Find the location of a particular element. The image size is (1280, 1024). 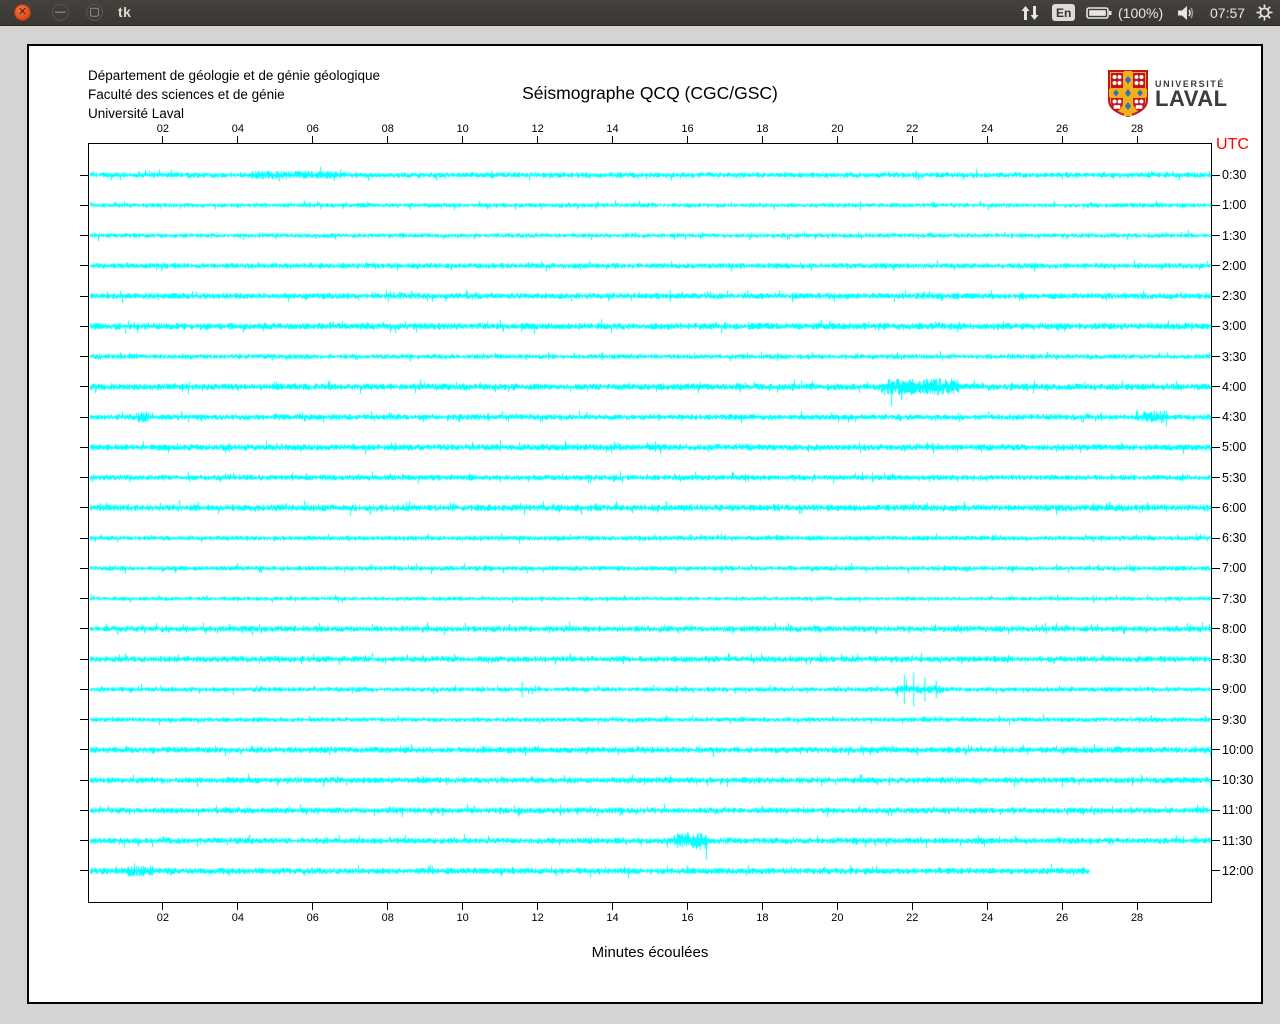

trace-time-label: 11:30 is located at coordinates (1237, 840).